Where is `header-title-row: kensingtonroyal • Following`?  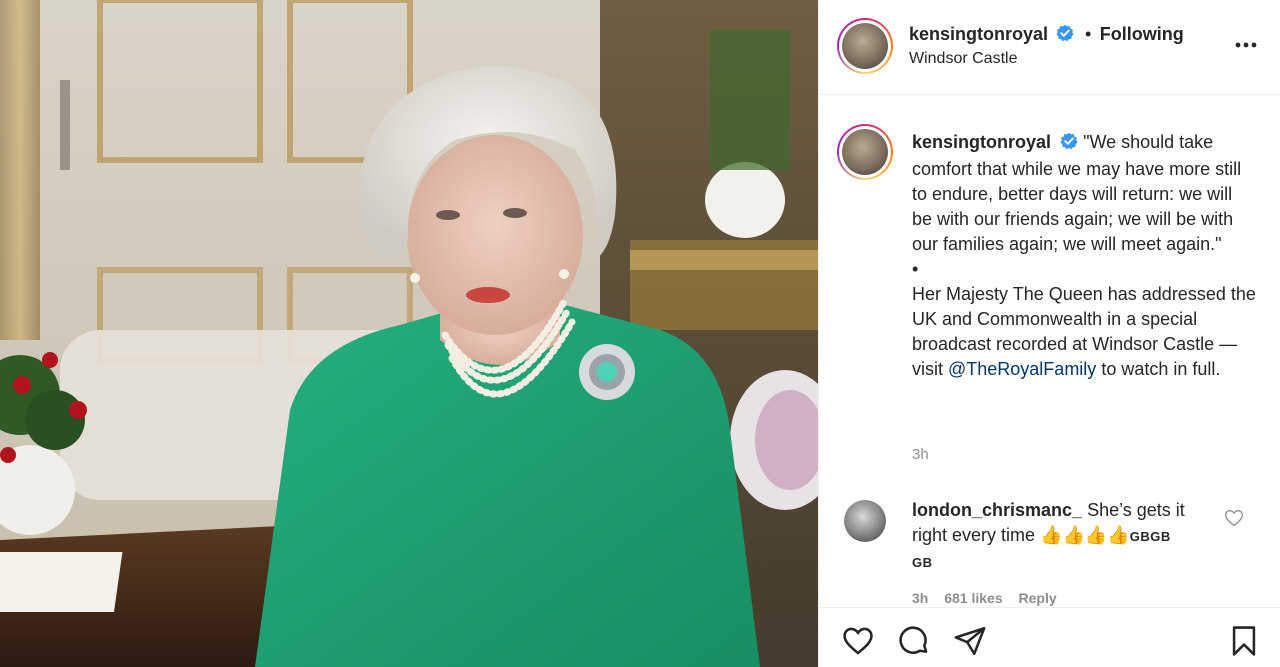 header-title-row: kensingtonroyal • Following is located at coordinates (1046, 35).